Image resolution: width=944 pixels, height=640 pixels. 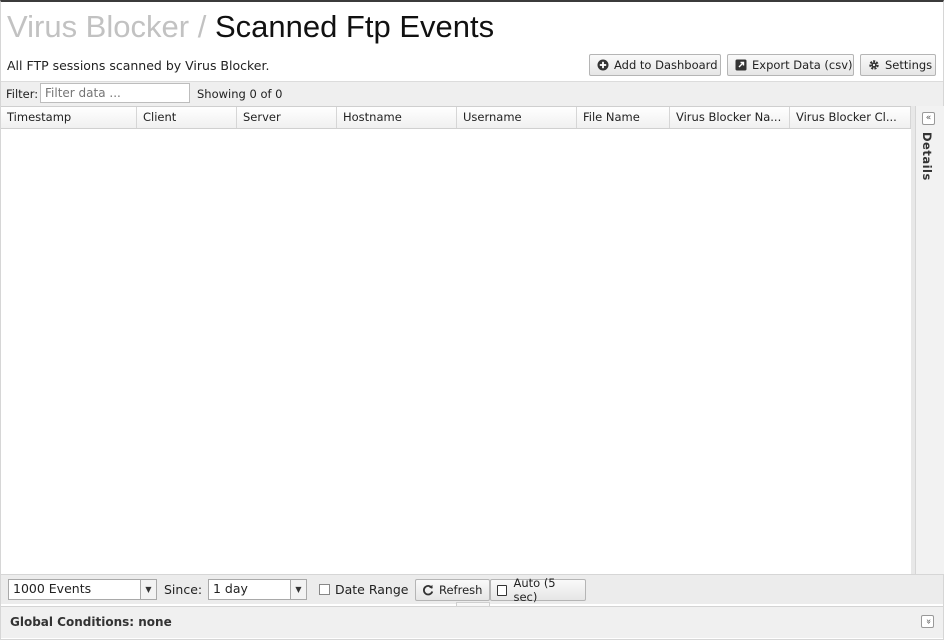 What do you see at coordinates (874, 65) in the screenshot?
I see `gear-icon` at bounding box center [874, 65].